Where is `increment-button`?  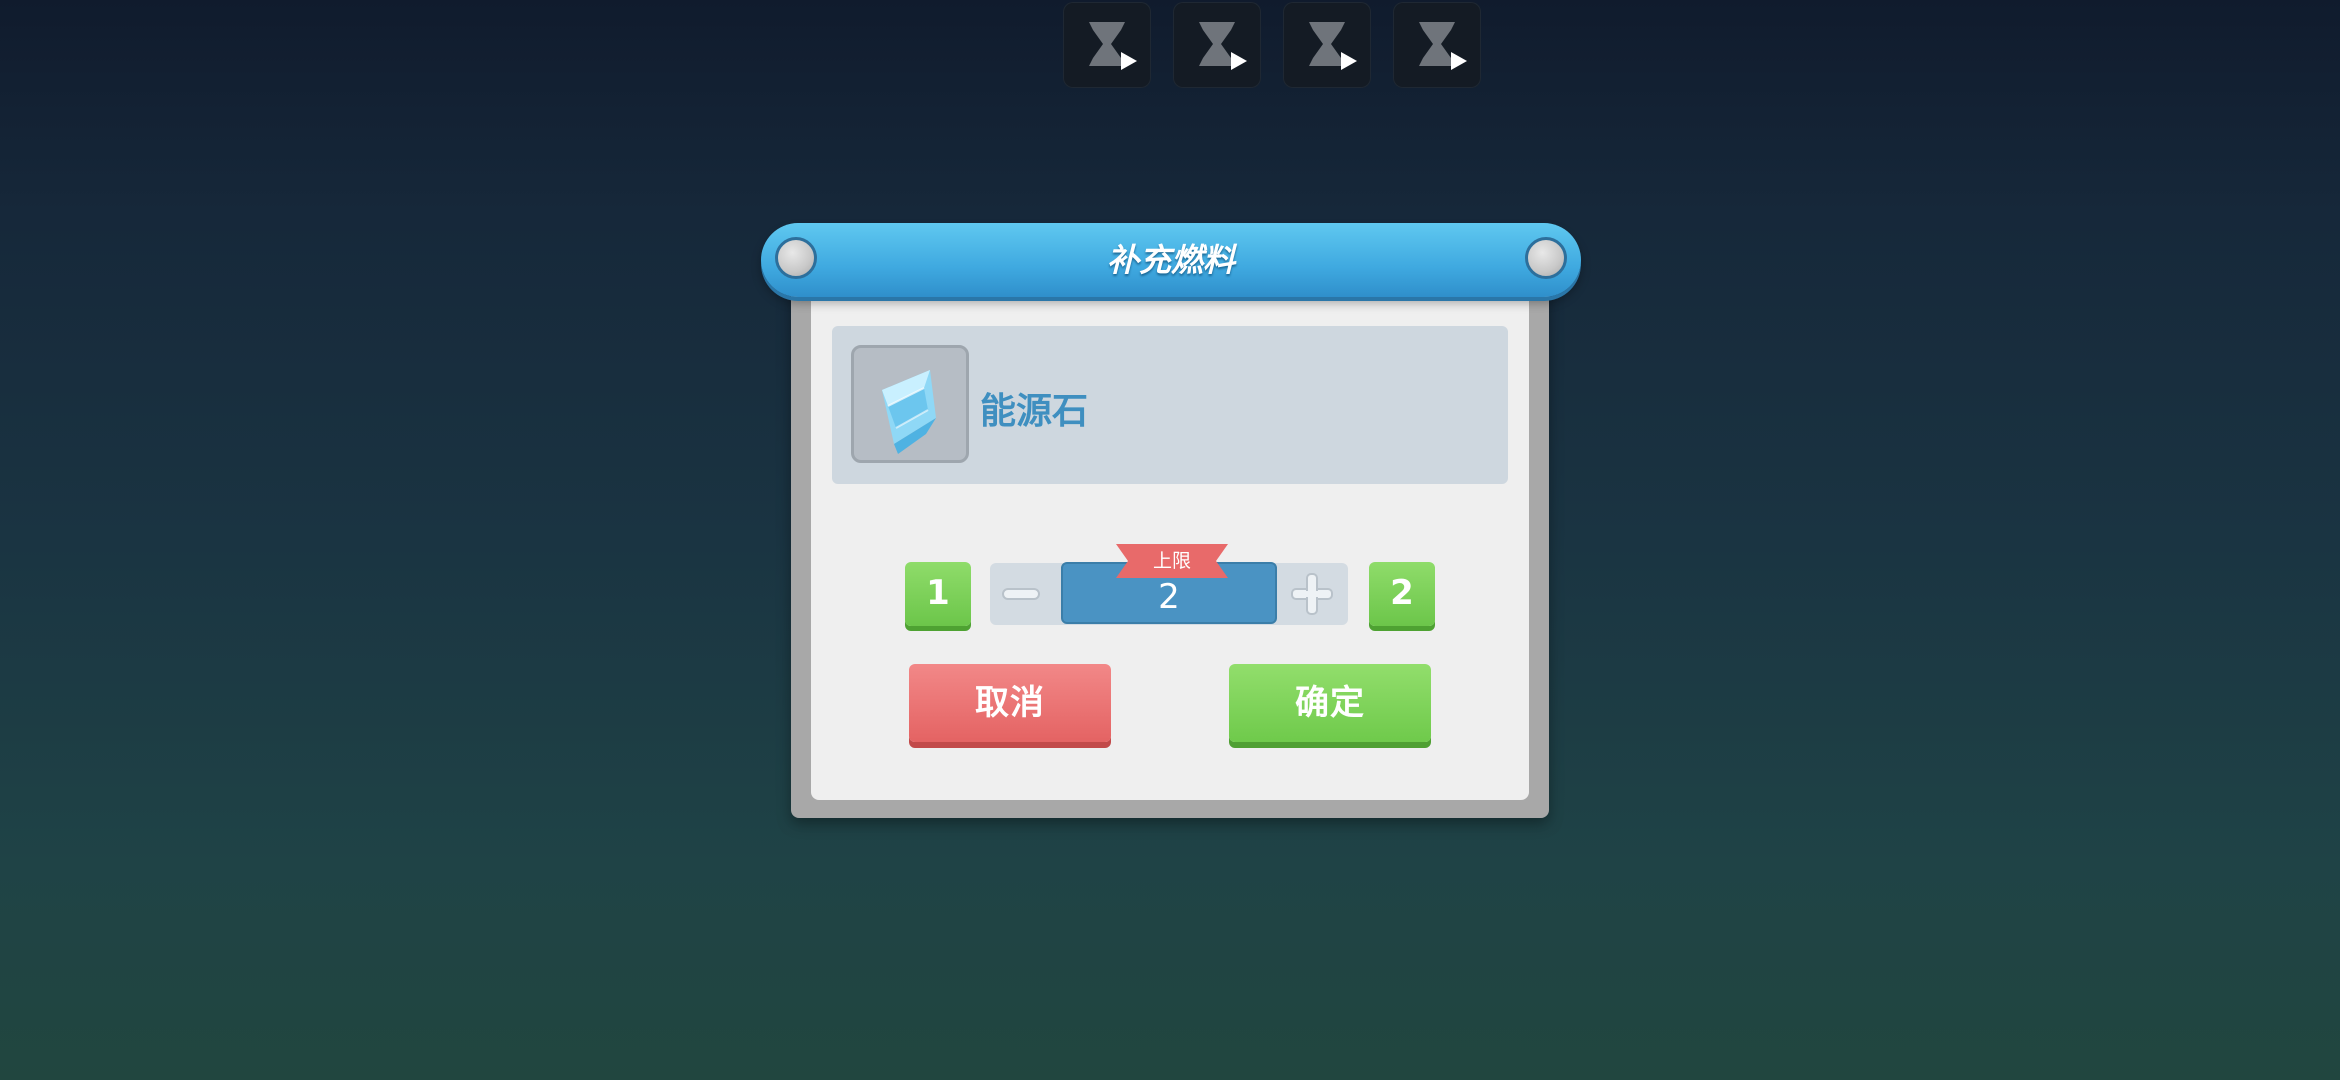 increment-button is located at coordinates (1313, 594).